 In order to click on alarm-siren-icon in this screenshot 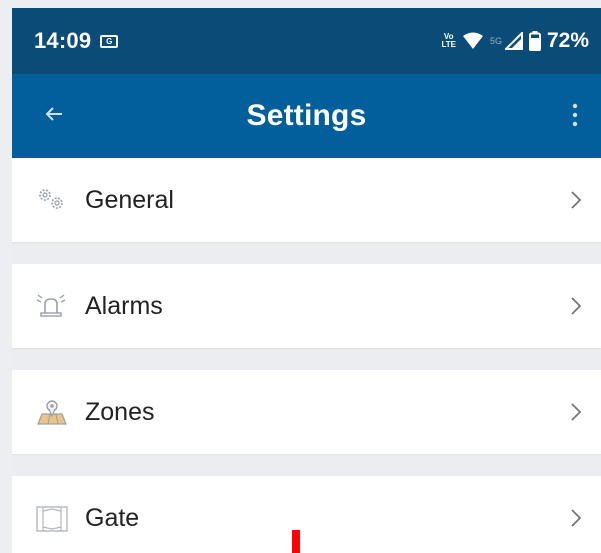, I will do `click(51, 305)`.